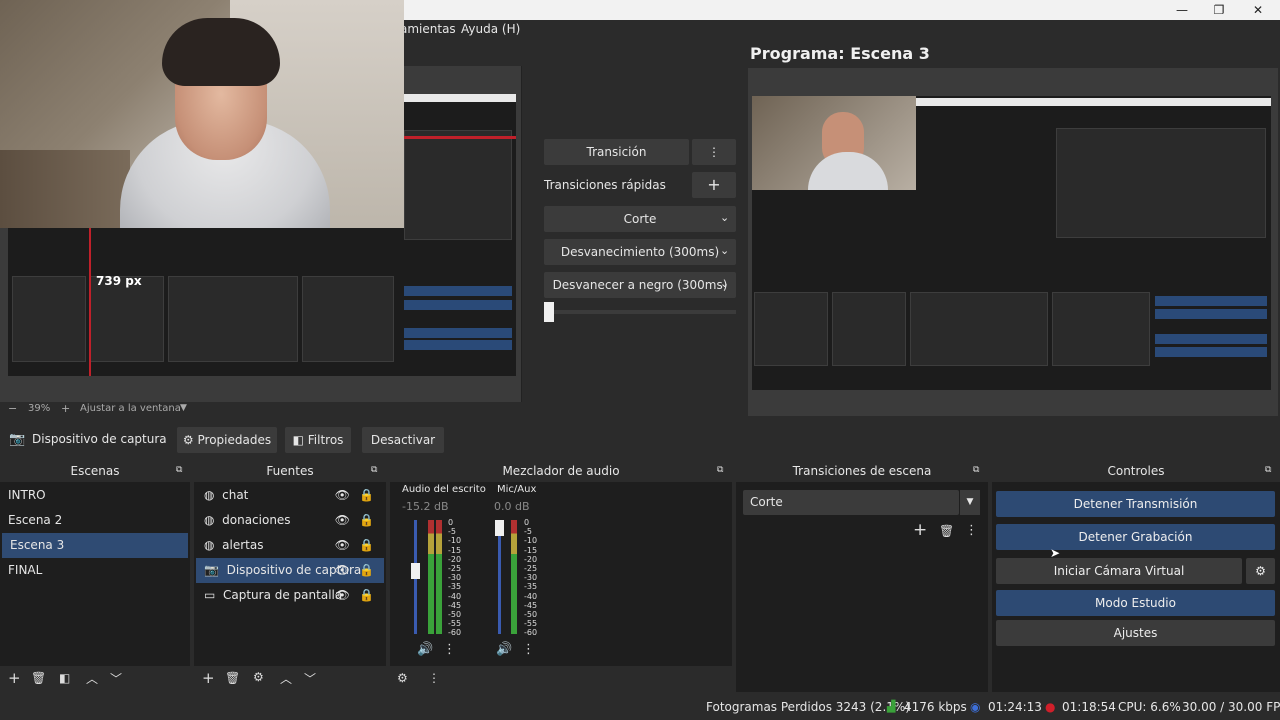 The width and height of the screenshot is (1280, 720). What do you see at coordinates (318, 440) in the screenshot?
I see `filters-button: ◧ Filtros` at bounding box center [318, 440].